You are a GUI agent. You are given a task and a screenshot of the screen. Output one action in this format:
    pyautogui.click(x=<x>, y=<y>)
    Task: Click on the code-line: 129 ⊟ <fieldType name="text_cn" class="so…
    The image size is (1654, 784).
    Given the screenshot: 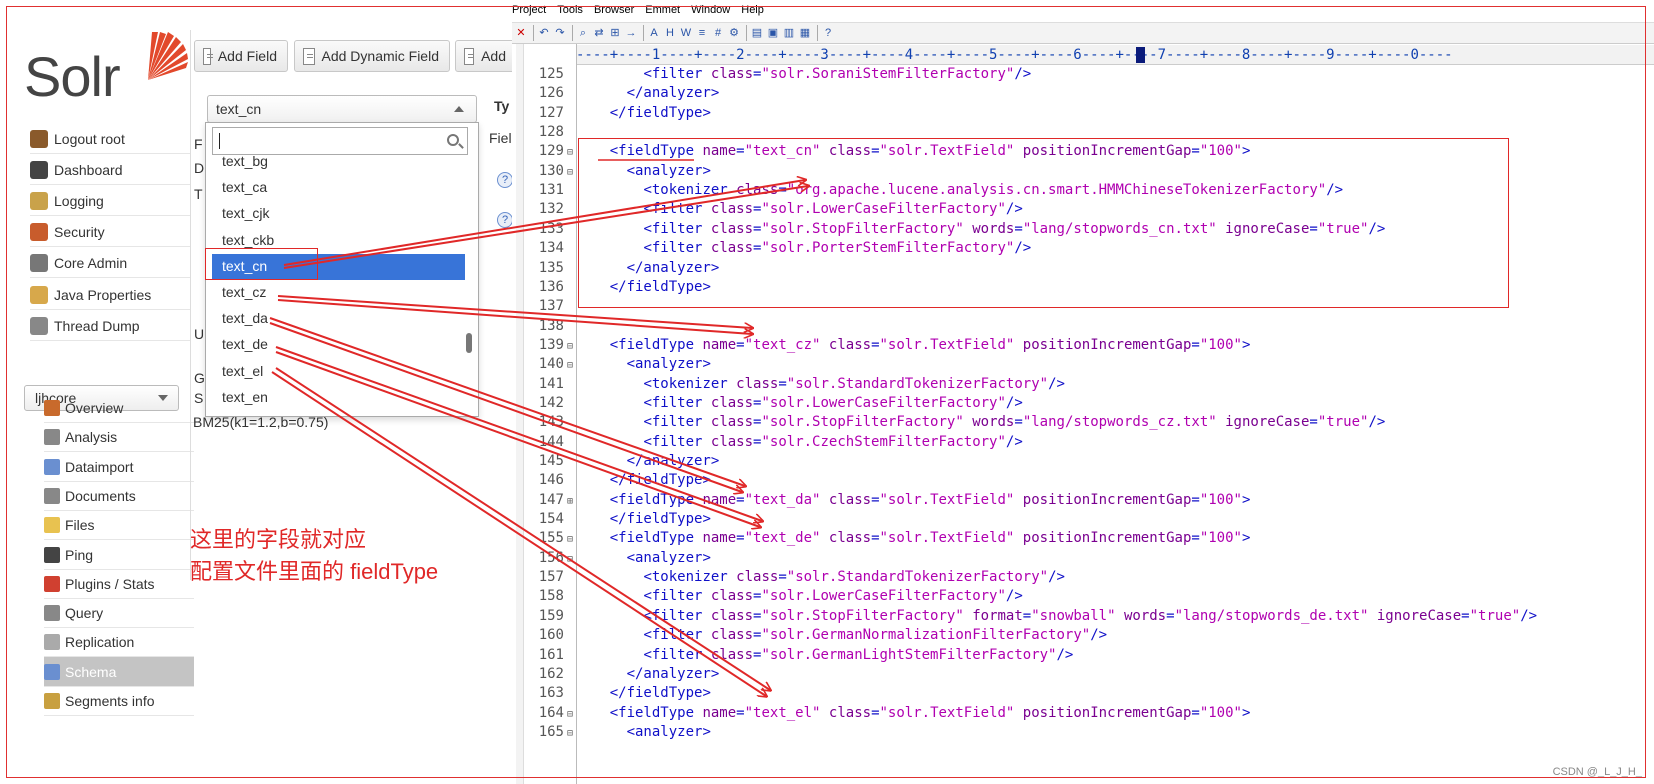 What is the action you would take?
    pyautogui.click(x=1089, y=151)
    